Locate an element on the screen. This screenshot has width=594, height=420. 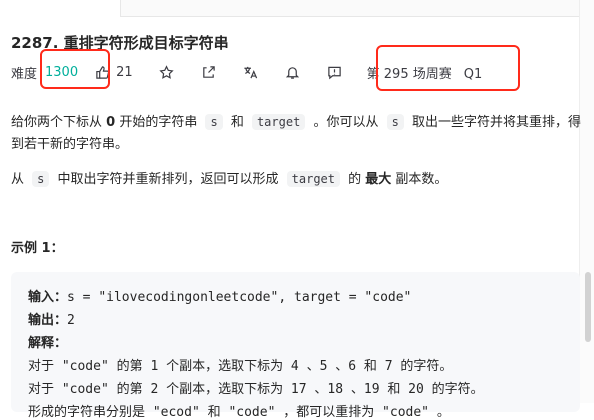
input-label: 输入： is located at coordinates (48, 297).